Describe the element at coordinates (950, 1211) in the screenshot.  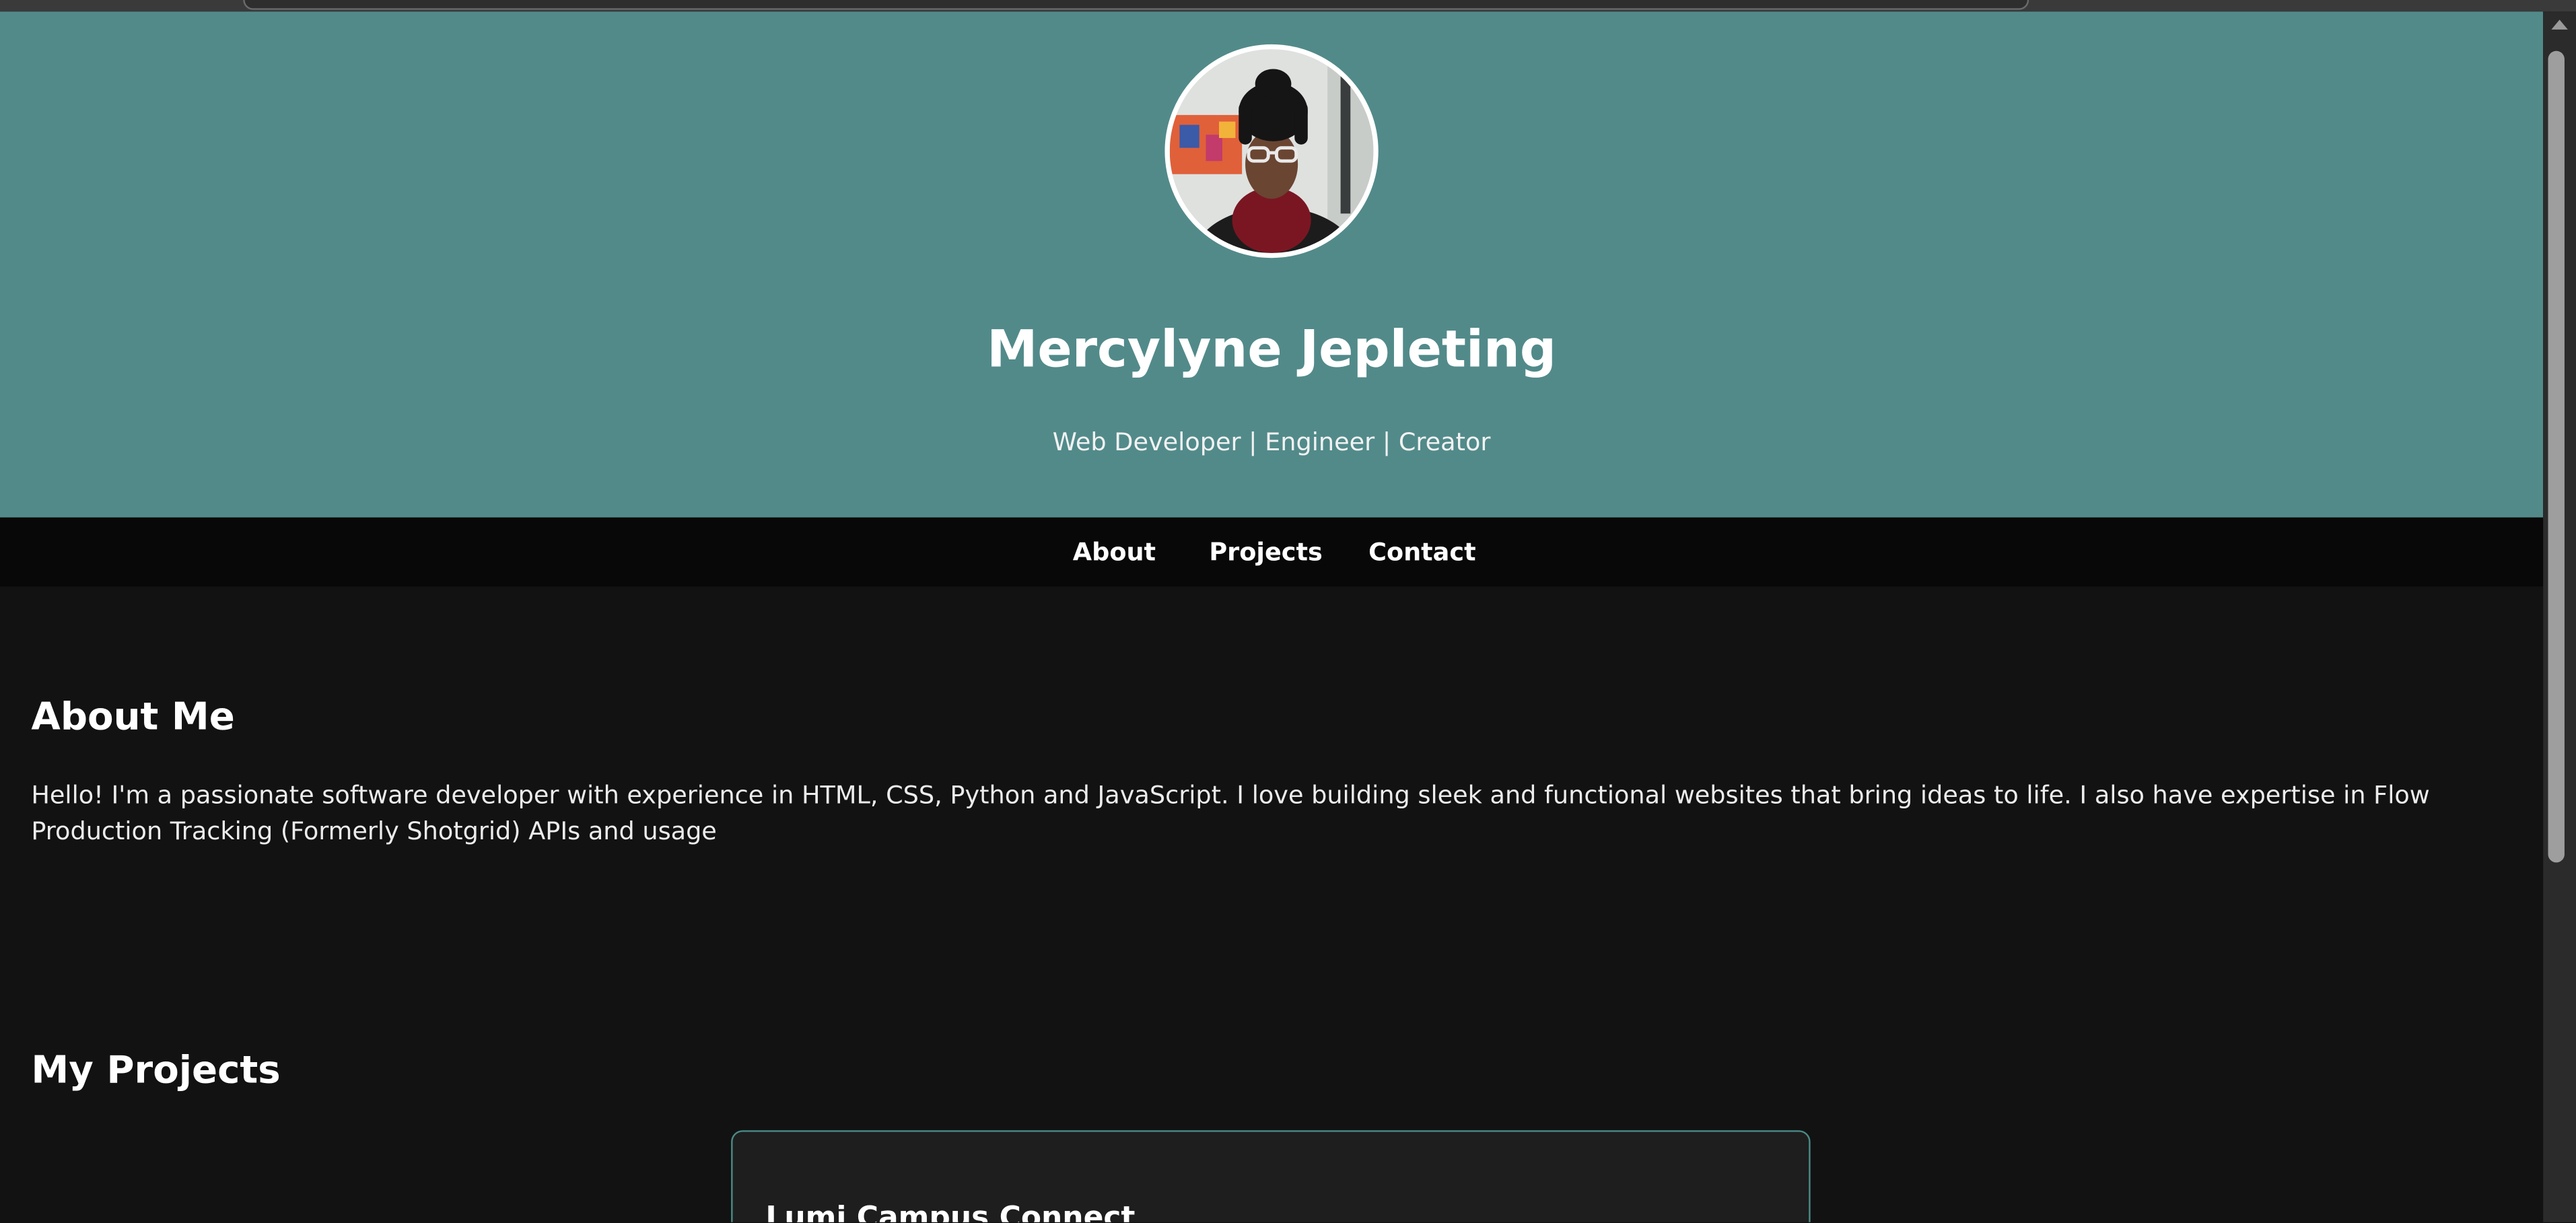
I see `project-title: Lumi Campus Connect` at that location.